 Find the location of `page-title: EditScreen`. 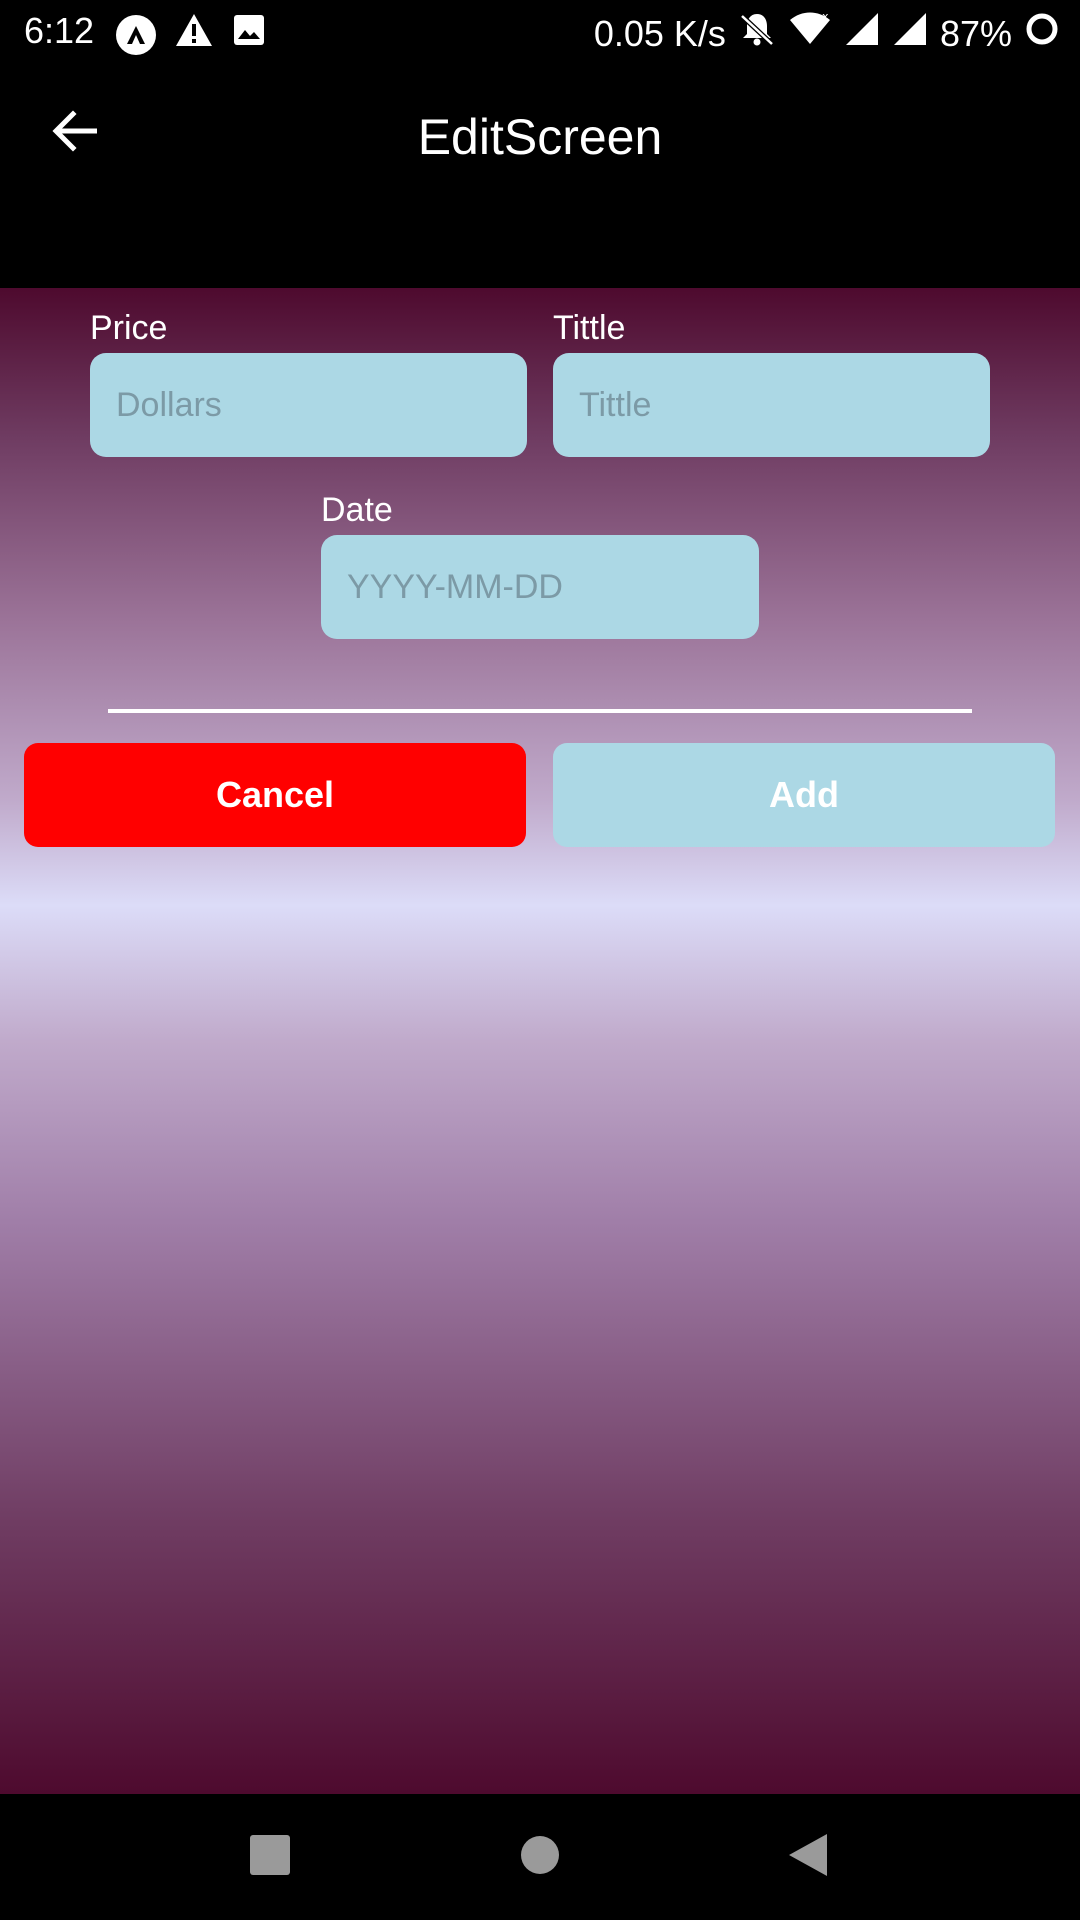

page-title: EditScreen is located at coordinates (540, 137).